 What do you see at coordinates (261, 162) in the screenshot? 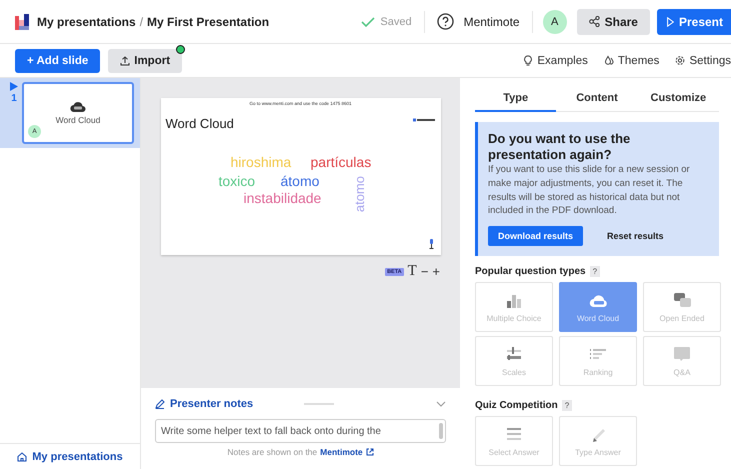
I see `cloud-word: hiroshima` at bounding box center [261, 162].